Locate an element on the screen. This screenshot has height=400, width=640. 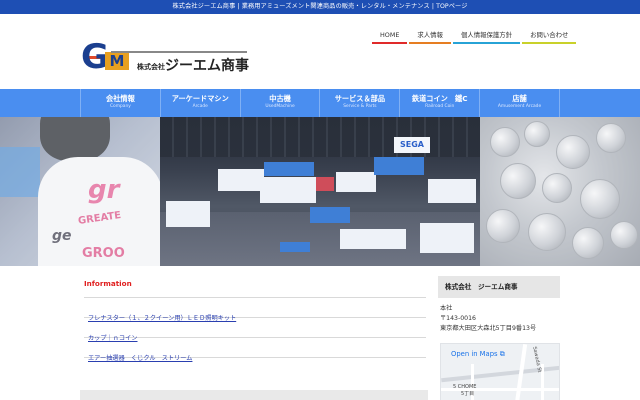
top-nav: HOME 求人情報 個人情報保護方針 お問い合わせ is located at coordinates (475, 36).